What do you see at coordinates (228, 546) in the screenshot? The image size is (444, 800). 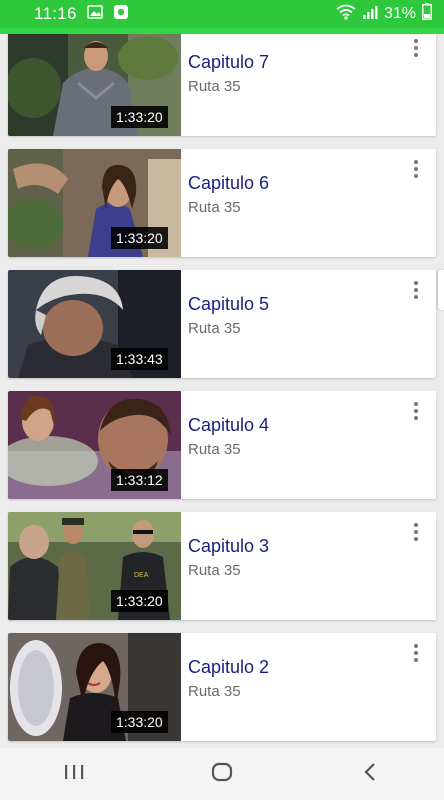 I see `video-title: Capitulo 3` at bounding box center [228, 546].